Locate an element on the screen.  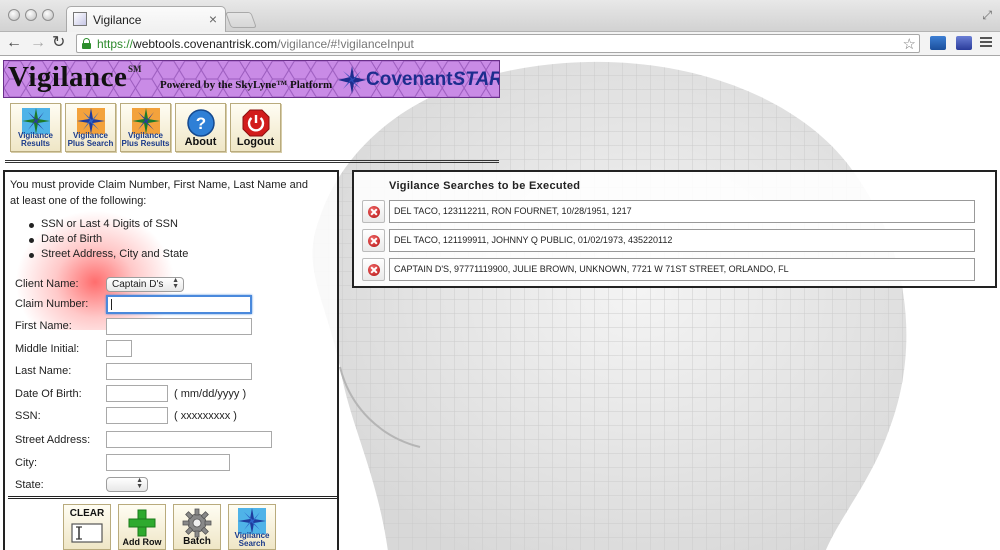
vigilance-plus-search-button: Vigilance Plus Search is located at coordinates (90, 127).